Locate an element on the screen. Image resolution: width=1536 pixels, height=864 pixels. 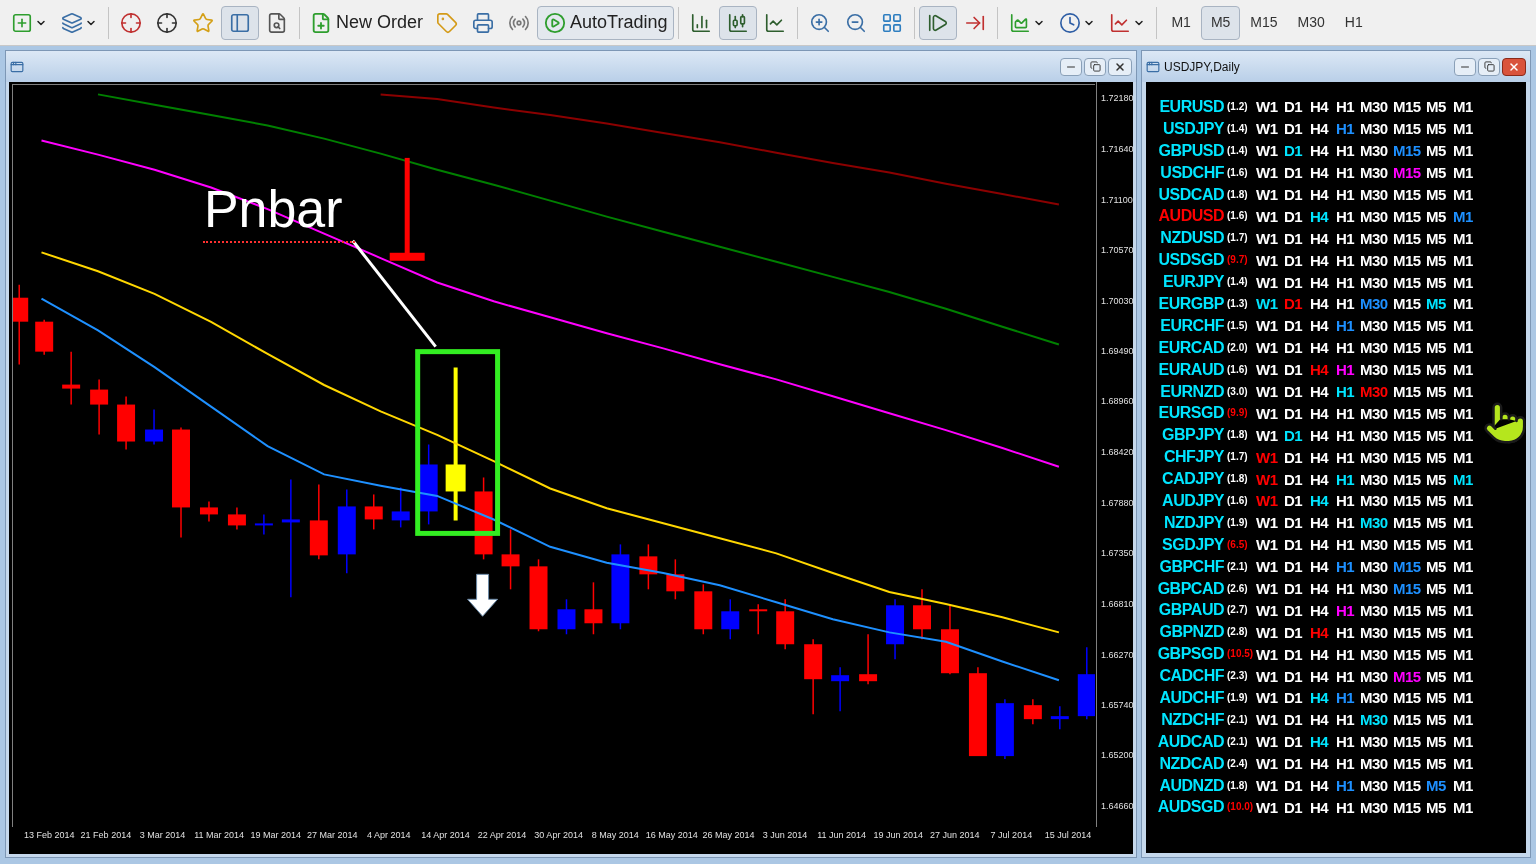
timeframe-button: M30 is located at coordinates (1311, 22).